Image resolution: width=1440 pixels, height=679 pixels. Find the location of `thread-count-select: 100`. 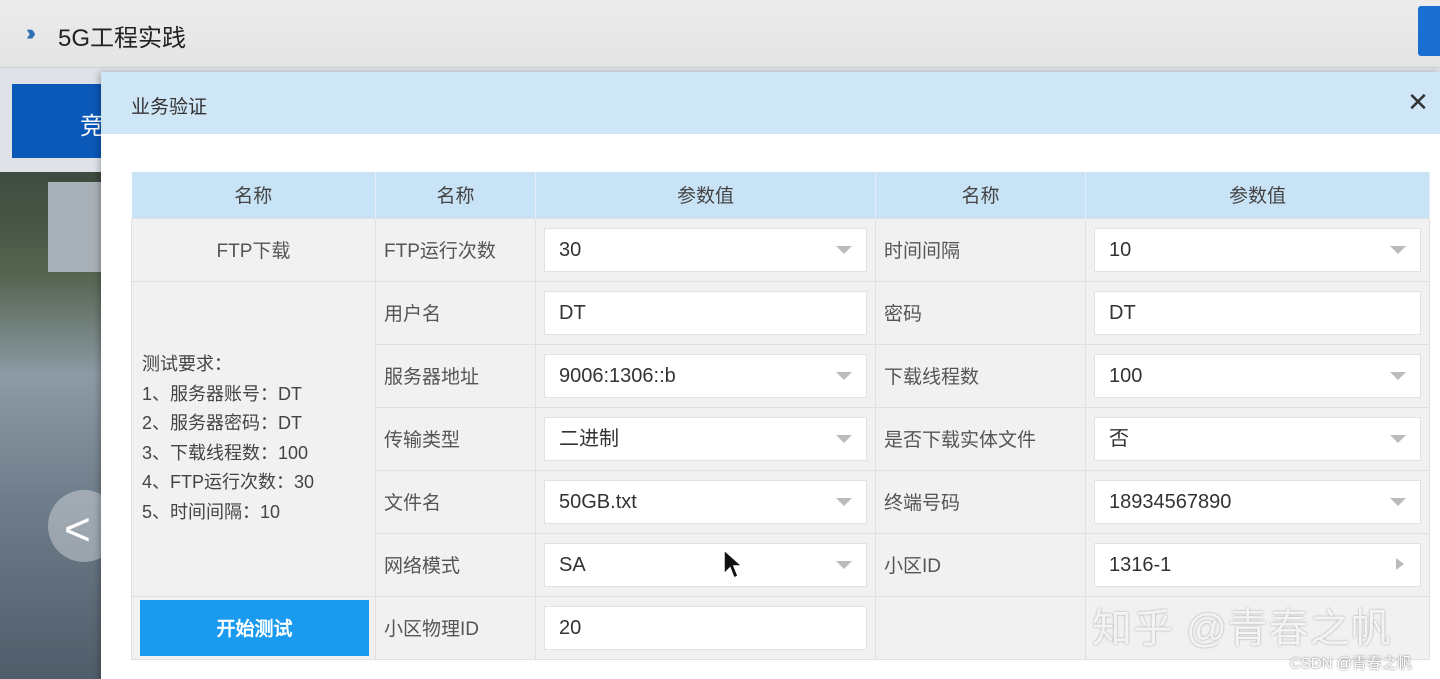

thread-count-select: 100 is located at coordinates (1257, 375).